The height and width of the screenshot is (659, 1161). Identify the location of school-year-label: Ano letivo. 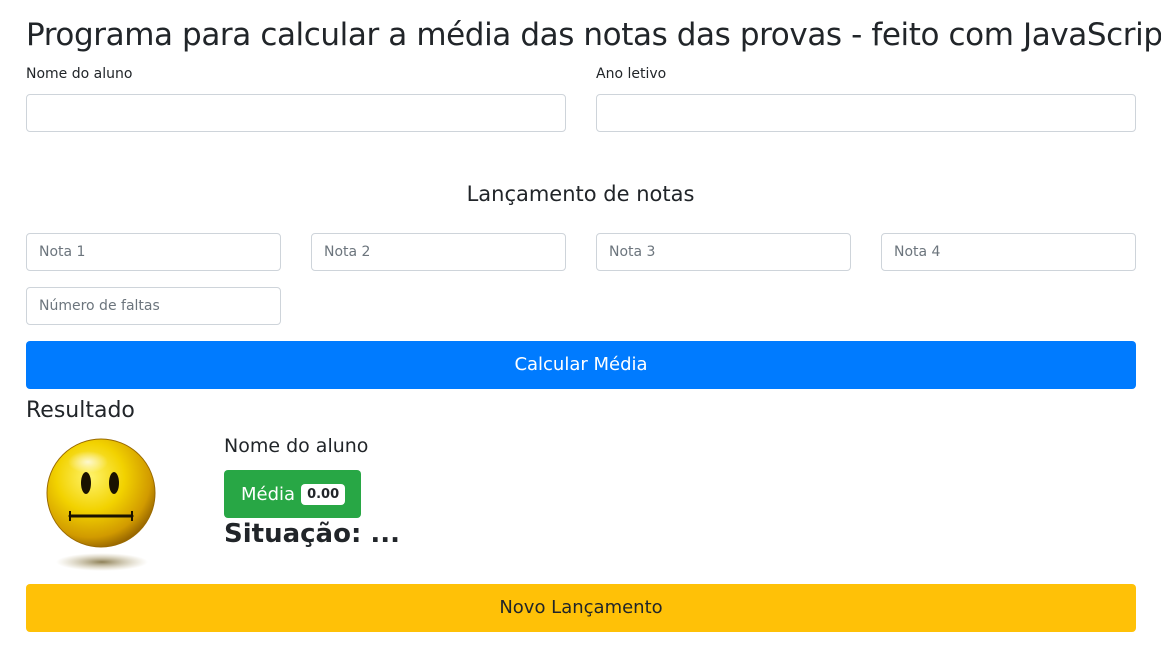
(631, 74).